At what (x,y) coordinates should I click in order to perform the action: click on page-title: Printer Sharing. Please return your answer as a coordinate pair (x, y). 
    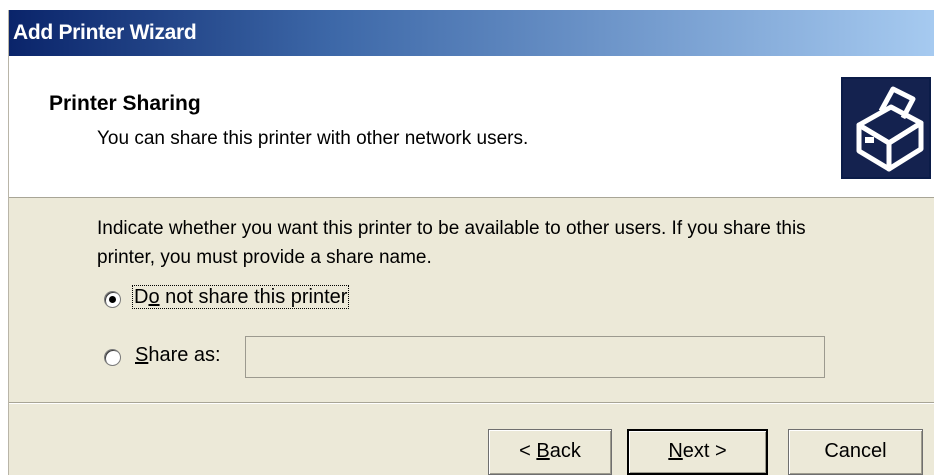
    Looking at the image, I should click on (125, 103).